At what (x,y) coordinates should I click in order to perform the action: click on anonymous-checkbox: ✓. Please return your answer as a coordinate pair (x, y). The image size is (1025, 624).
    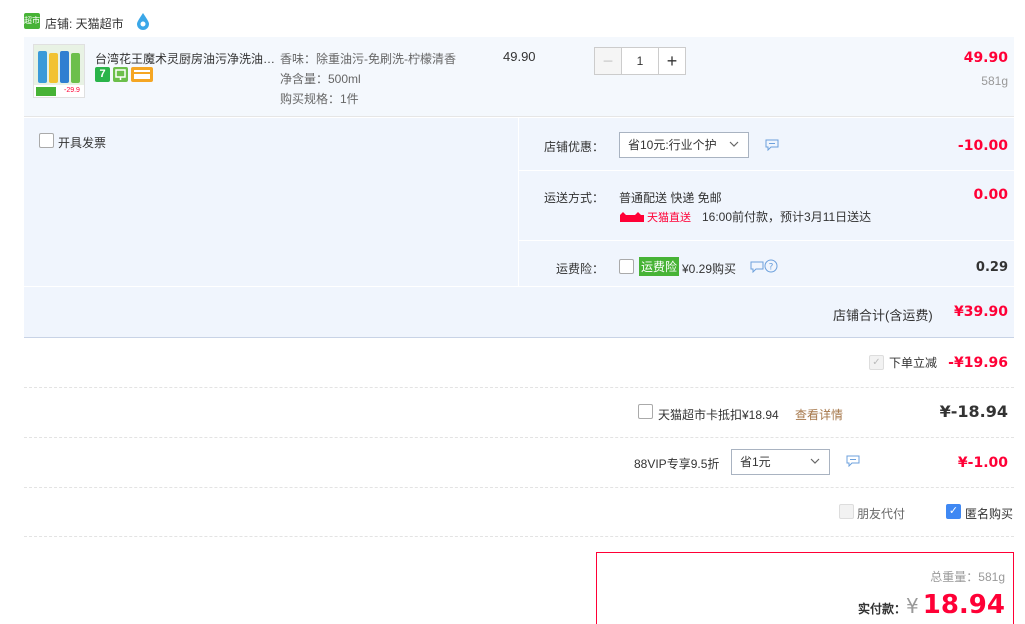
    Looking at the image, I should click on (953, 511).